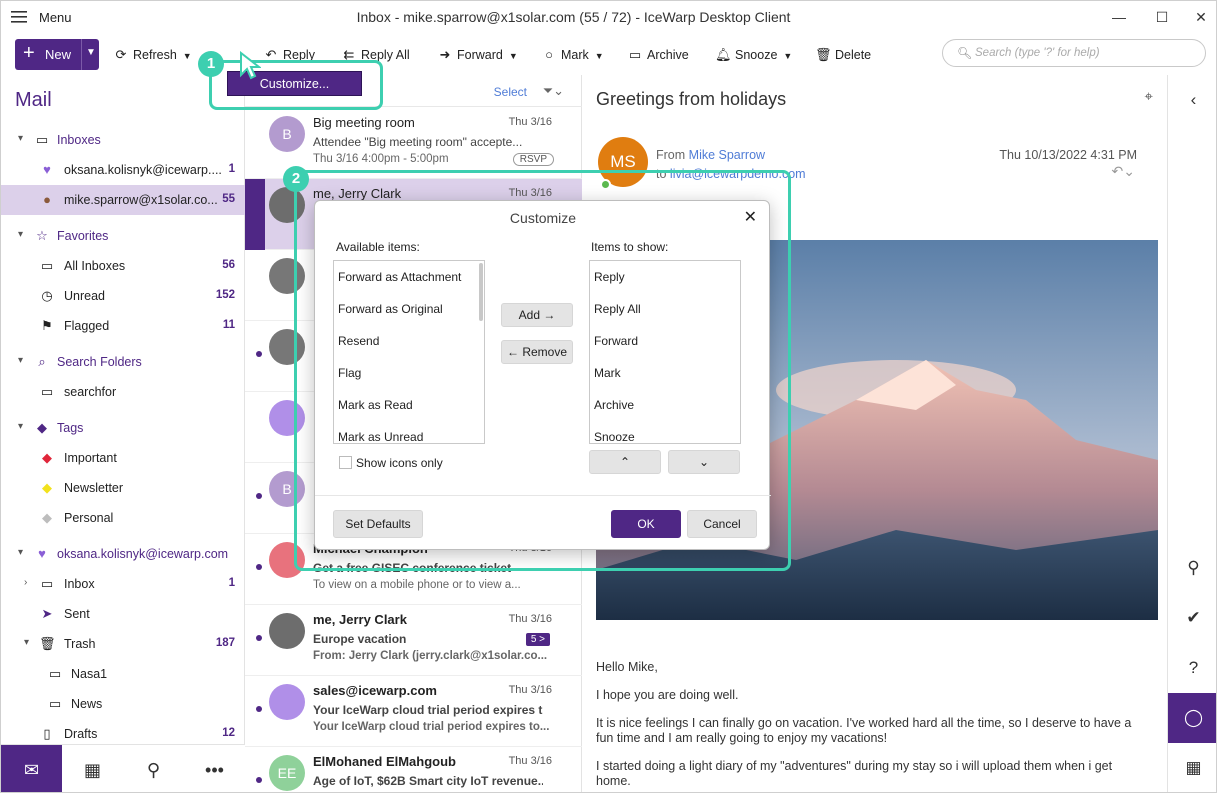  What do you see at coordinates (445, 54) in the screenshot?
I see `forward-icon: ➜` at bounding box center [445, 54].